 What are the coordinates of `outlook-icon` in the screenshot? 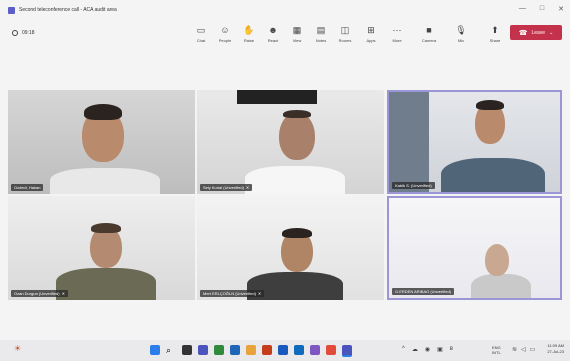 It's located at (299, 350).